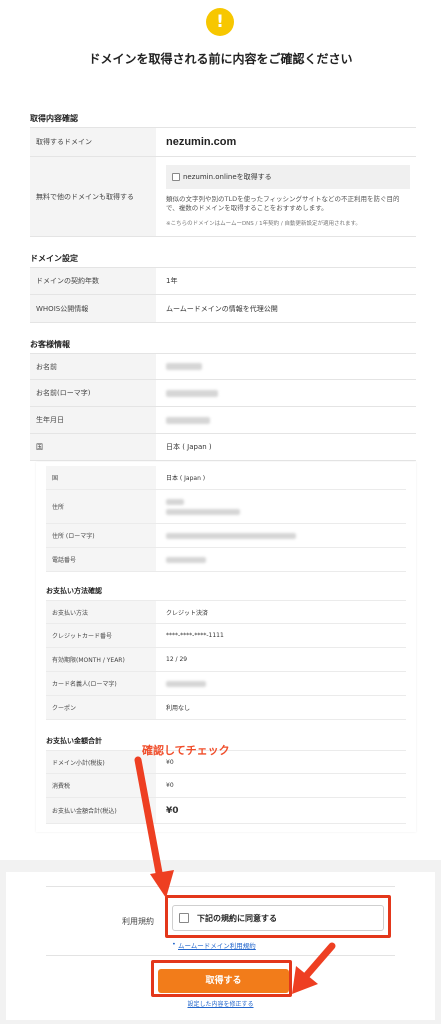  I want to click on row-address-roman: 住所 (ローマ字), so click(226, 536).